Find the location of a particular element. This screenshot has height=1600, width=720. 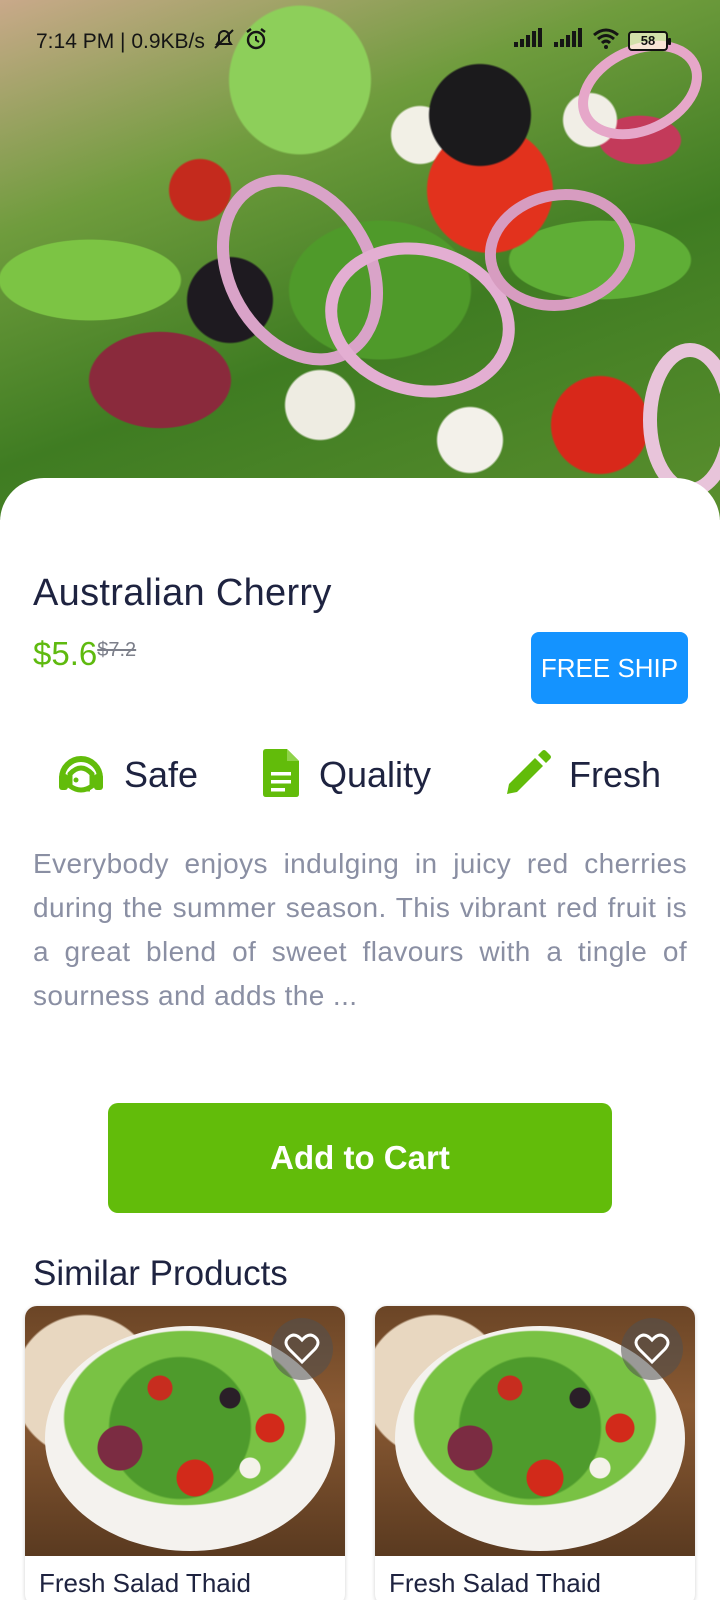

feature-safe: Safe is located at coordinates (127, 775).